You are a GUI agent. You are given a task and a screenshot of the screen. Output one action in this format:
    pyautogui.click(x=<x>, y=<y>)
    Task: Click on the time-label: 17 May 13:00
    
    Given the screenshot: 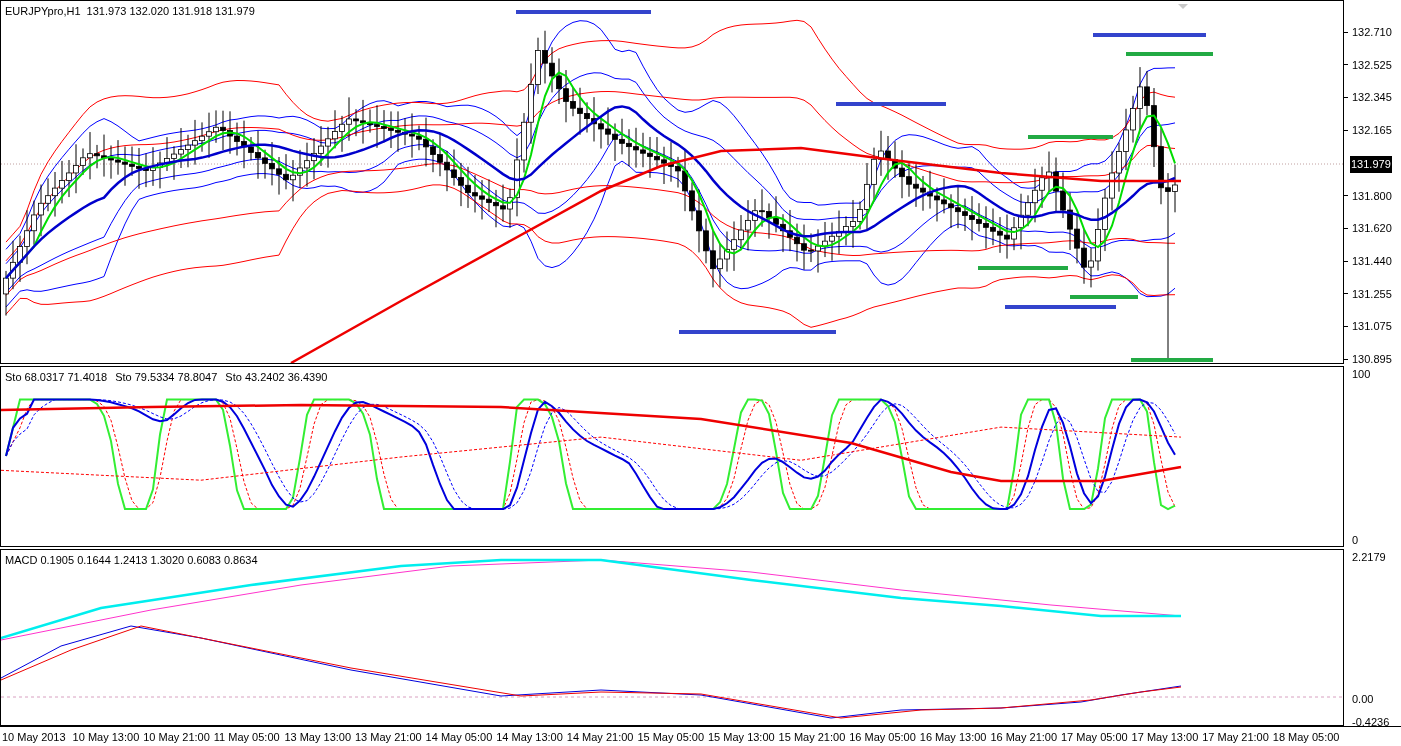 What is the action you would take?
    pyautogui.click(x=1165, y=737)
    